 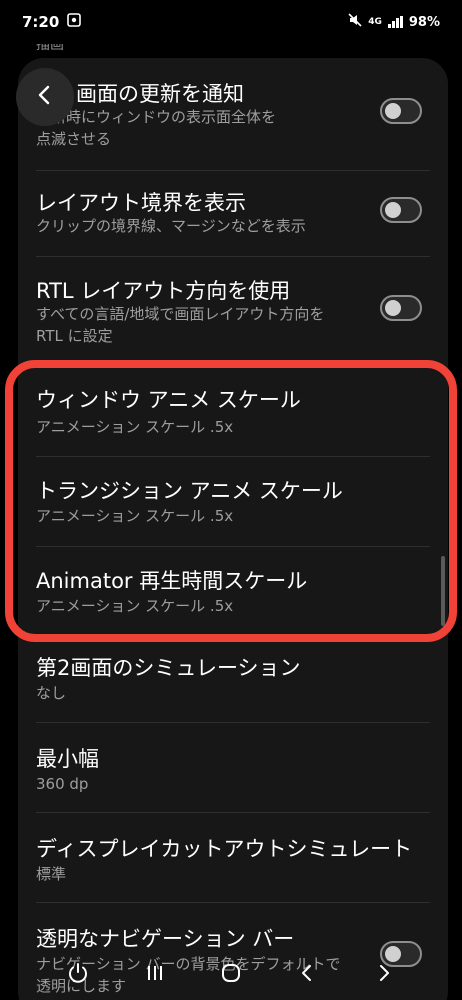 I want to click on back-button, so click(x=45, y=97).